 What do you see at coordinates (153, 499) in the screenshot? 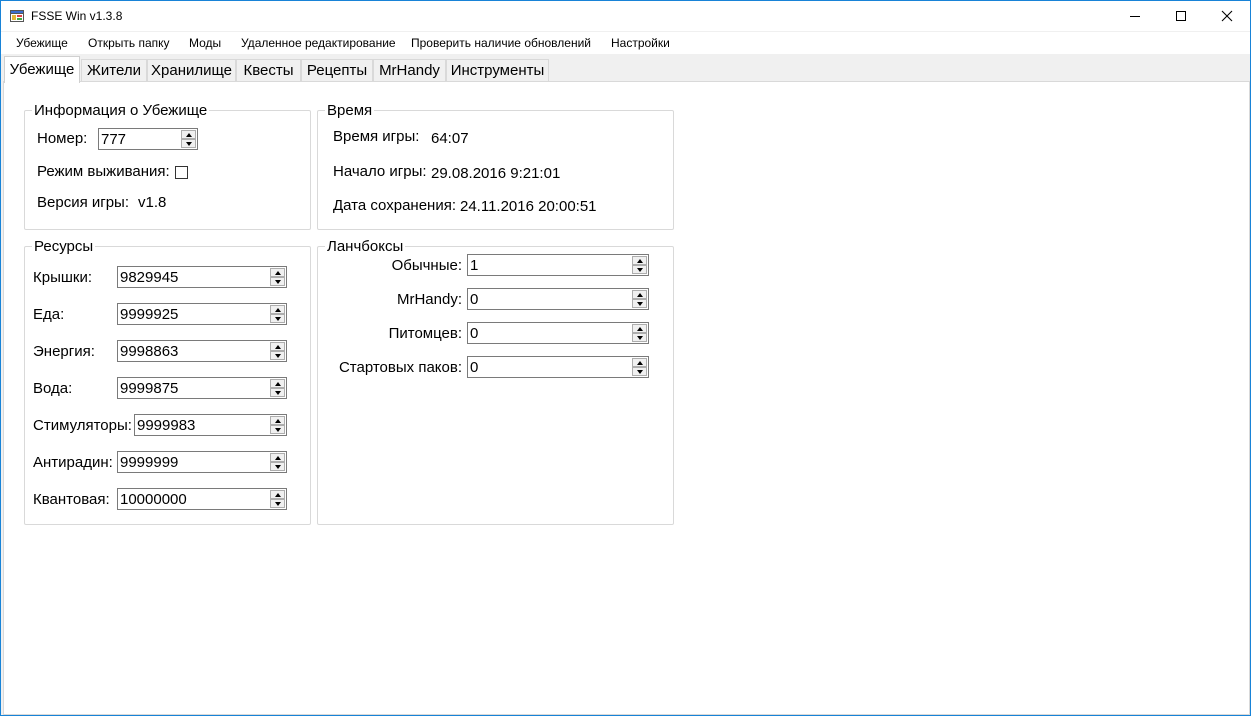
I see `resource-6-value: 10000000` at bounding box center [153, 499].